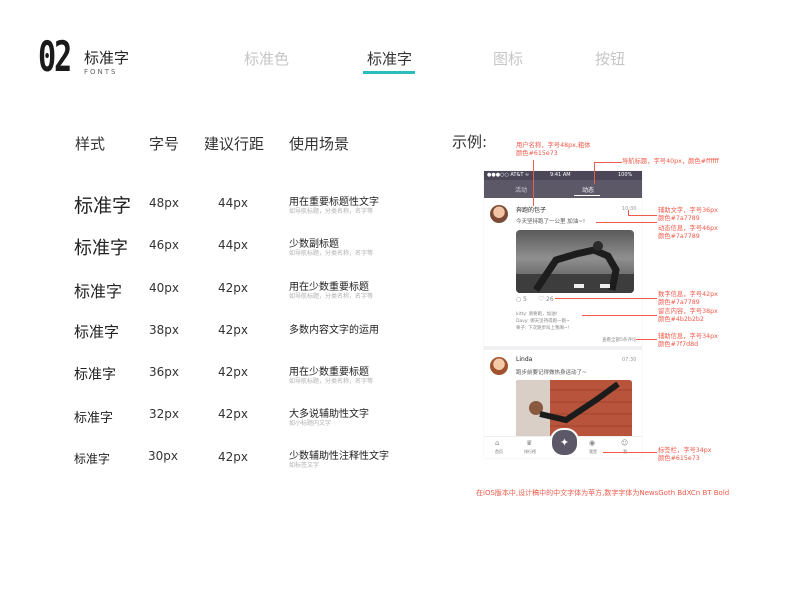 The image size is (800, 600). Describe the element at coordinates (625, 175) in the screenshot. I see `battery-level: 100%` at that location.